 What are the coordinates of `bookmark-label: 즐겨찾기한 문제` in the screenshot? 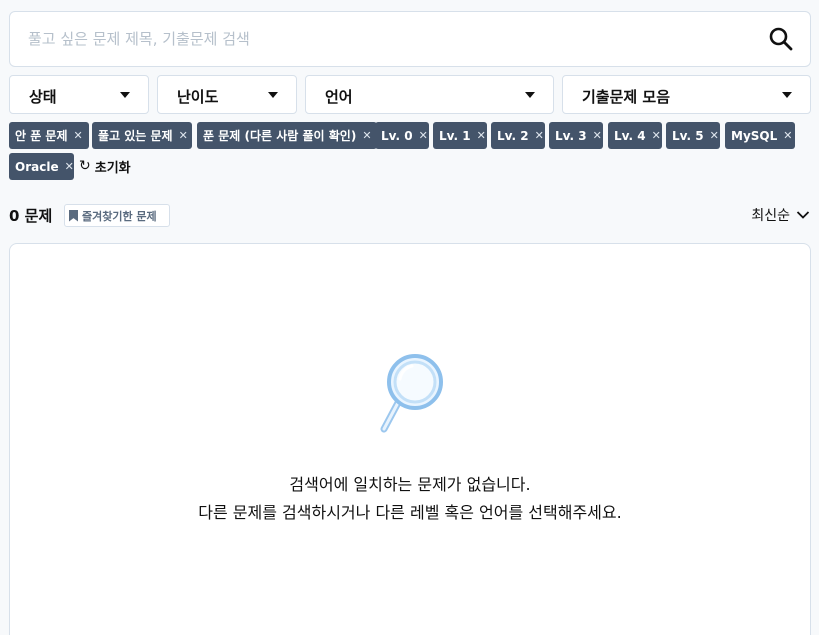 It's located at (119, 216).